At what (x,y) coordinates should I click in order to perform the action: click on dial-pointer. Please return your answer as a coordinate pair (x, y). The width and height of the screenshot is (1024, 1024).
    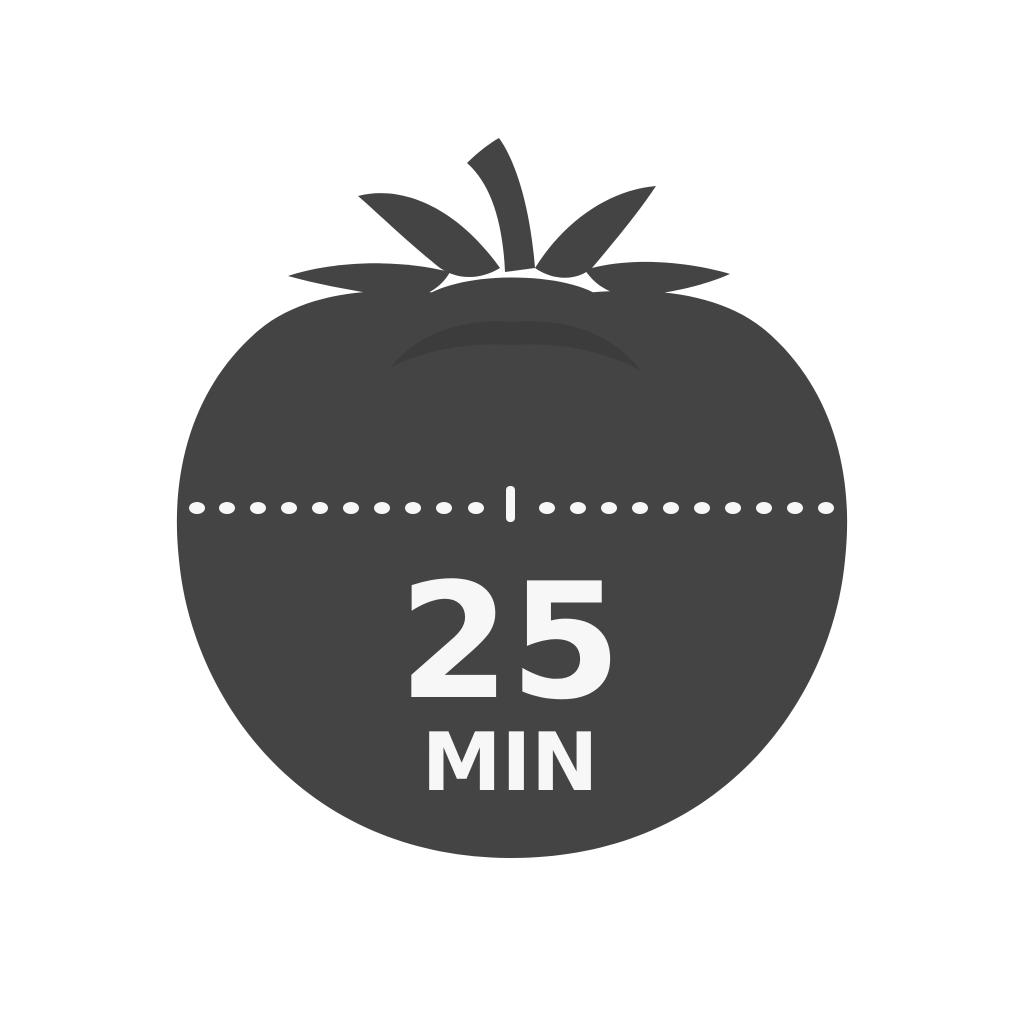
    Looking at the image, I should click on (510, 504).